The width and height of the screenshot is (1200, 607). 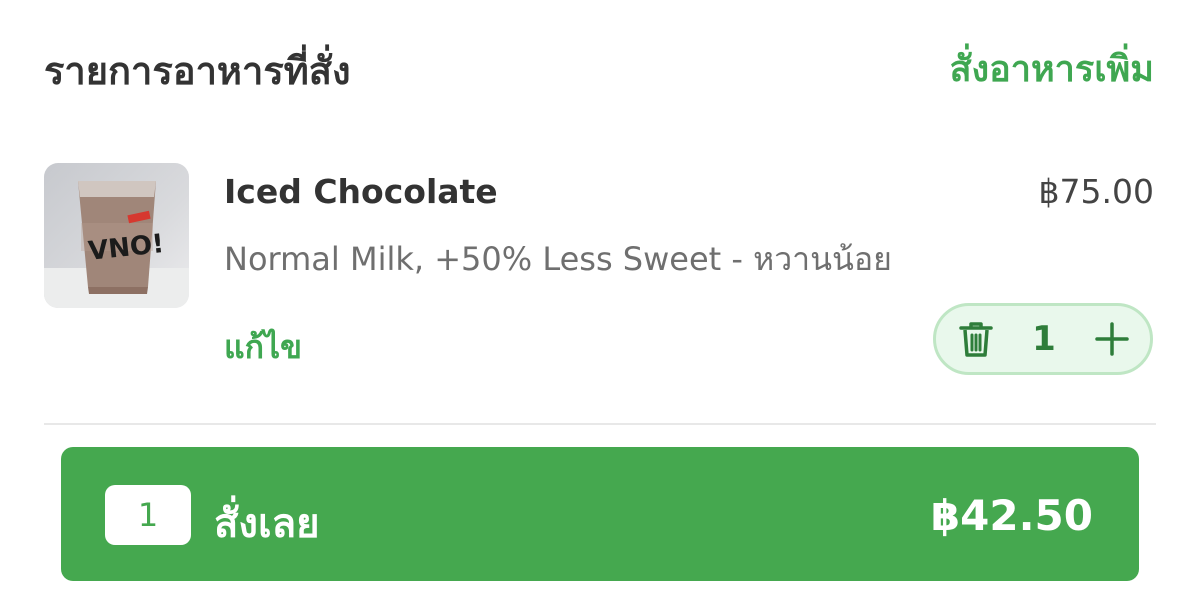 I want to click on add-more-food-link: สั่งอาหารเพิ่ม, so click(x=1052, y=68).